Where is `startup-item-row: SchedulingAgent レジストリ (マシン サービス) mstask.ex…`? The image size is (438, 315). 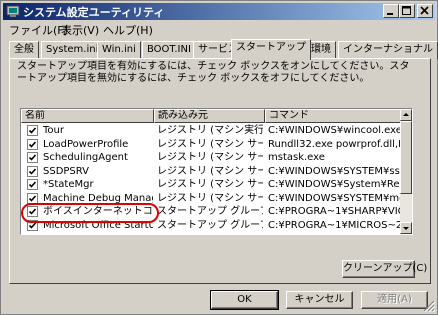
startup-item-row: SchedulingAgent レジストリ (マシン サービス) mstask.ex… is located at coordinates (211, 157).